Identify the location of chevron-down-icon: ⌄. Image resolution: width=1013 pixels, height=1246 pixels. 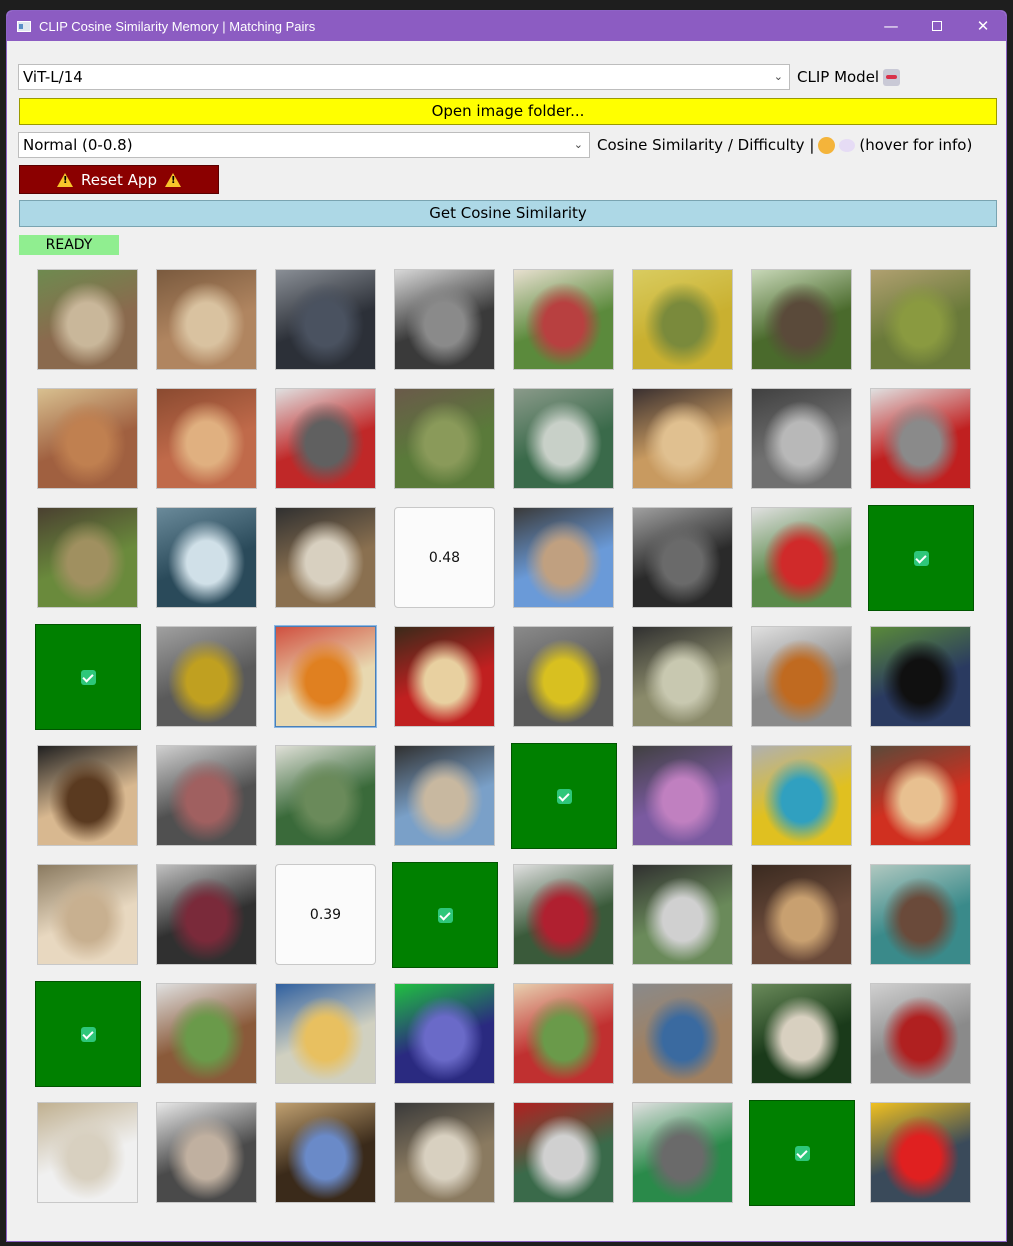
(778, 76).